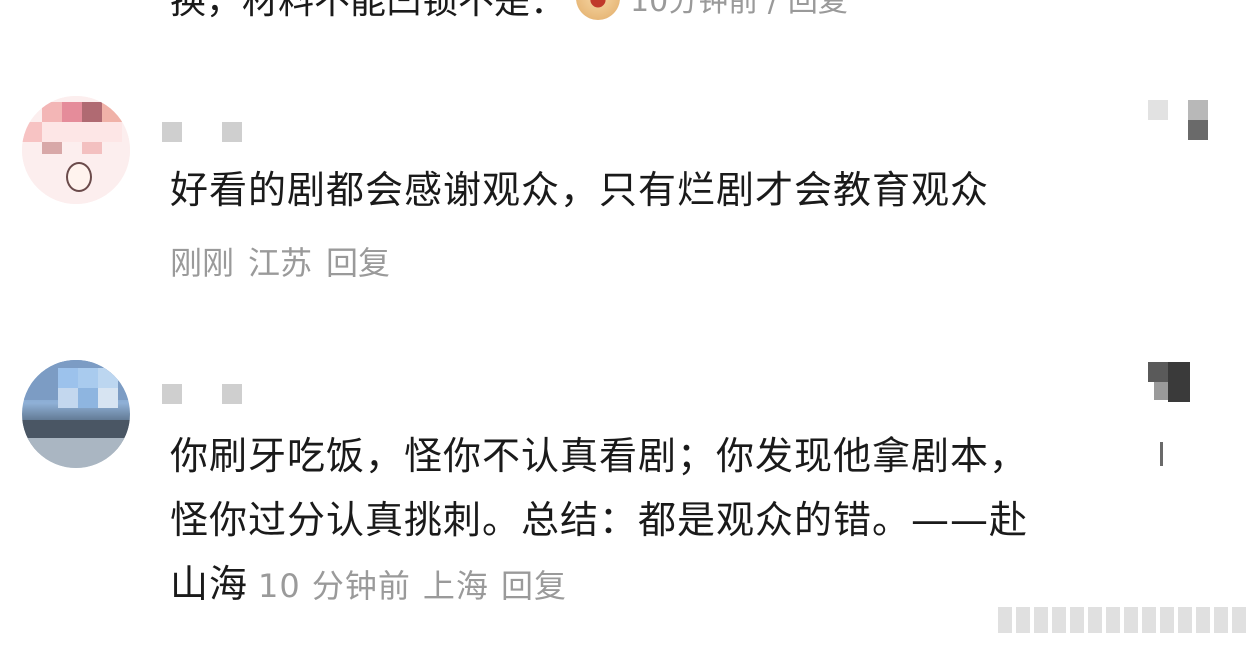 Image resolution: width=1260 pixels, height=647 pixels. Describe the element at coordinates (704, 9) in the screenshot. I see `partial-comment-time: 10分钟前 /` at that location.